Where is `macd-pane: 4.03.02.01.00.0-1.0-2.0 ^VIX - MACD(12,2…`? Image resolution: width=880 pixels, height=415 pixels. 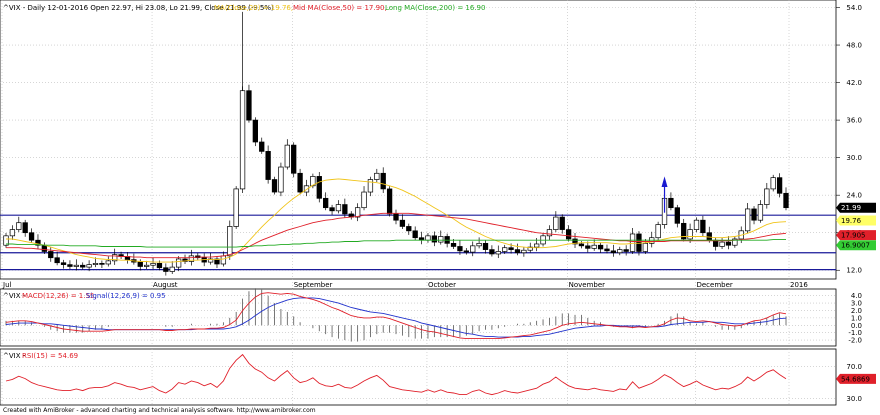 macd-pane: 4.03.02.01.00.0-1.0-2.0 ^VIX - MACD(12,2… is located at coordinates (431, 317).